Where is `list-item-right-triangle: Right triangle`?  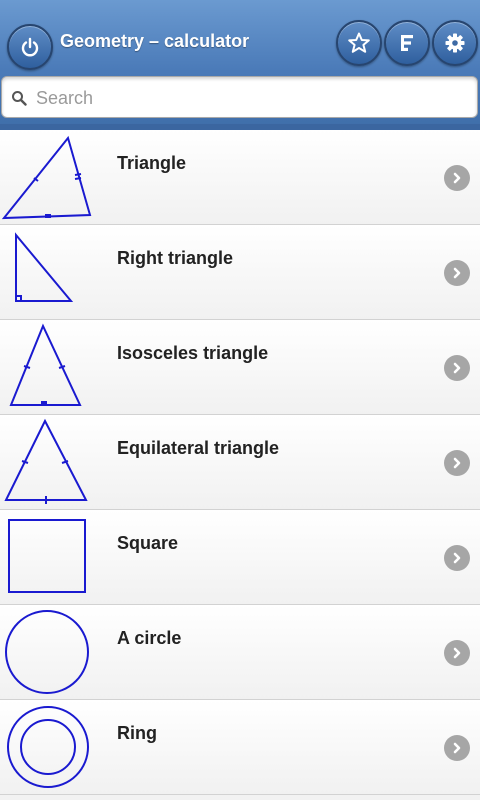
list-item-right-triangle: Right triangle is located at coordinates (240, 272).